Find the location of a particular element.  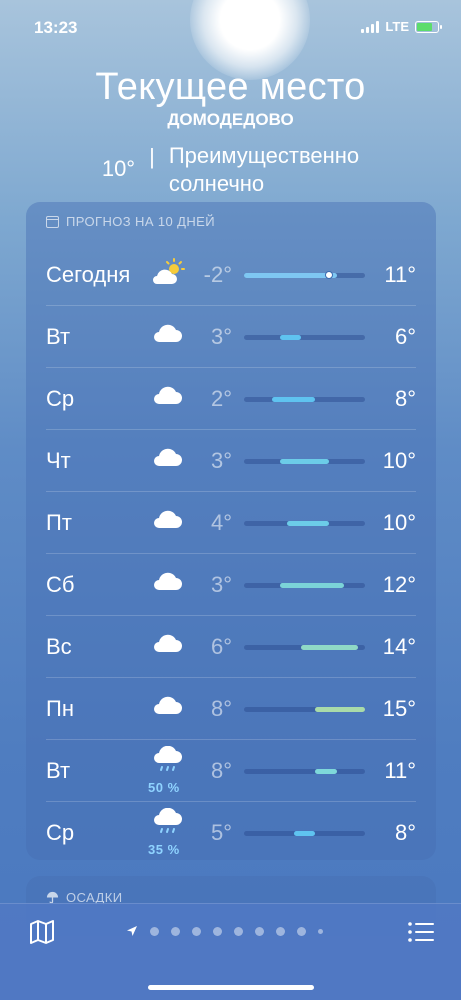

forecast-row: Ср 2° 8° is located at coordinates (231, 399).